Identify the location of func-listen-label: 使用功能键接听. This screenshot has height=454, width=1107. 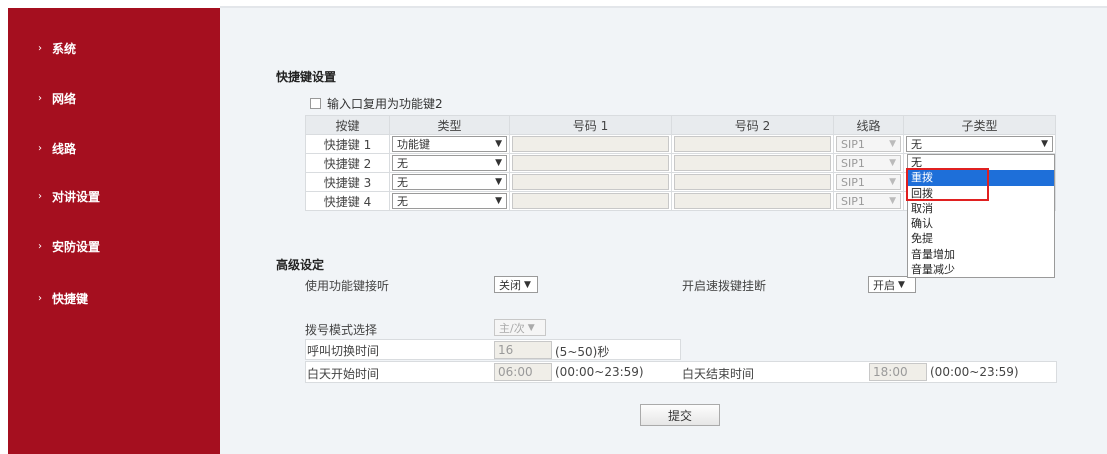
(347, 286).